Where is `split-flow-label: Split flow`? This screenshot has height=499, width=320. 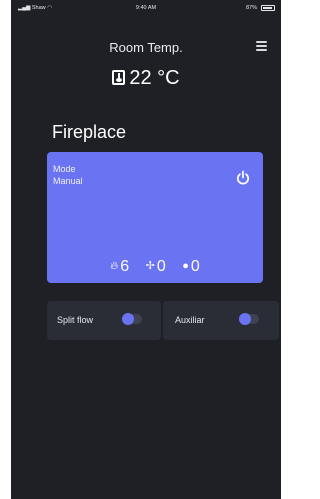 split-flow-label: Split flow is located at coordinates (75, 320).